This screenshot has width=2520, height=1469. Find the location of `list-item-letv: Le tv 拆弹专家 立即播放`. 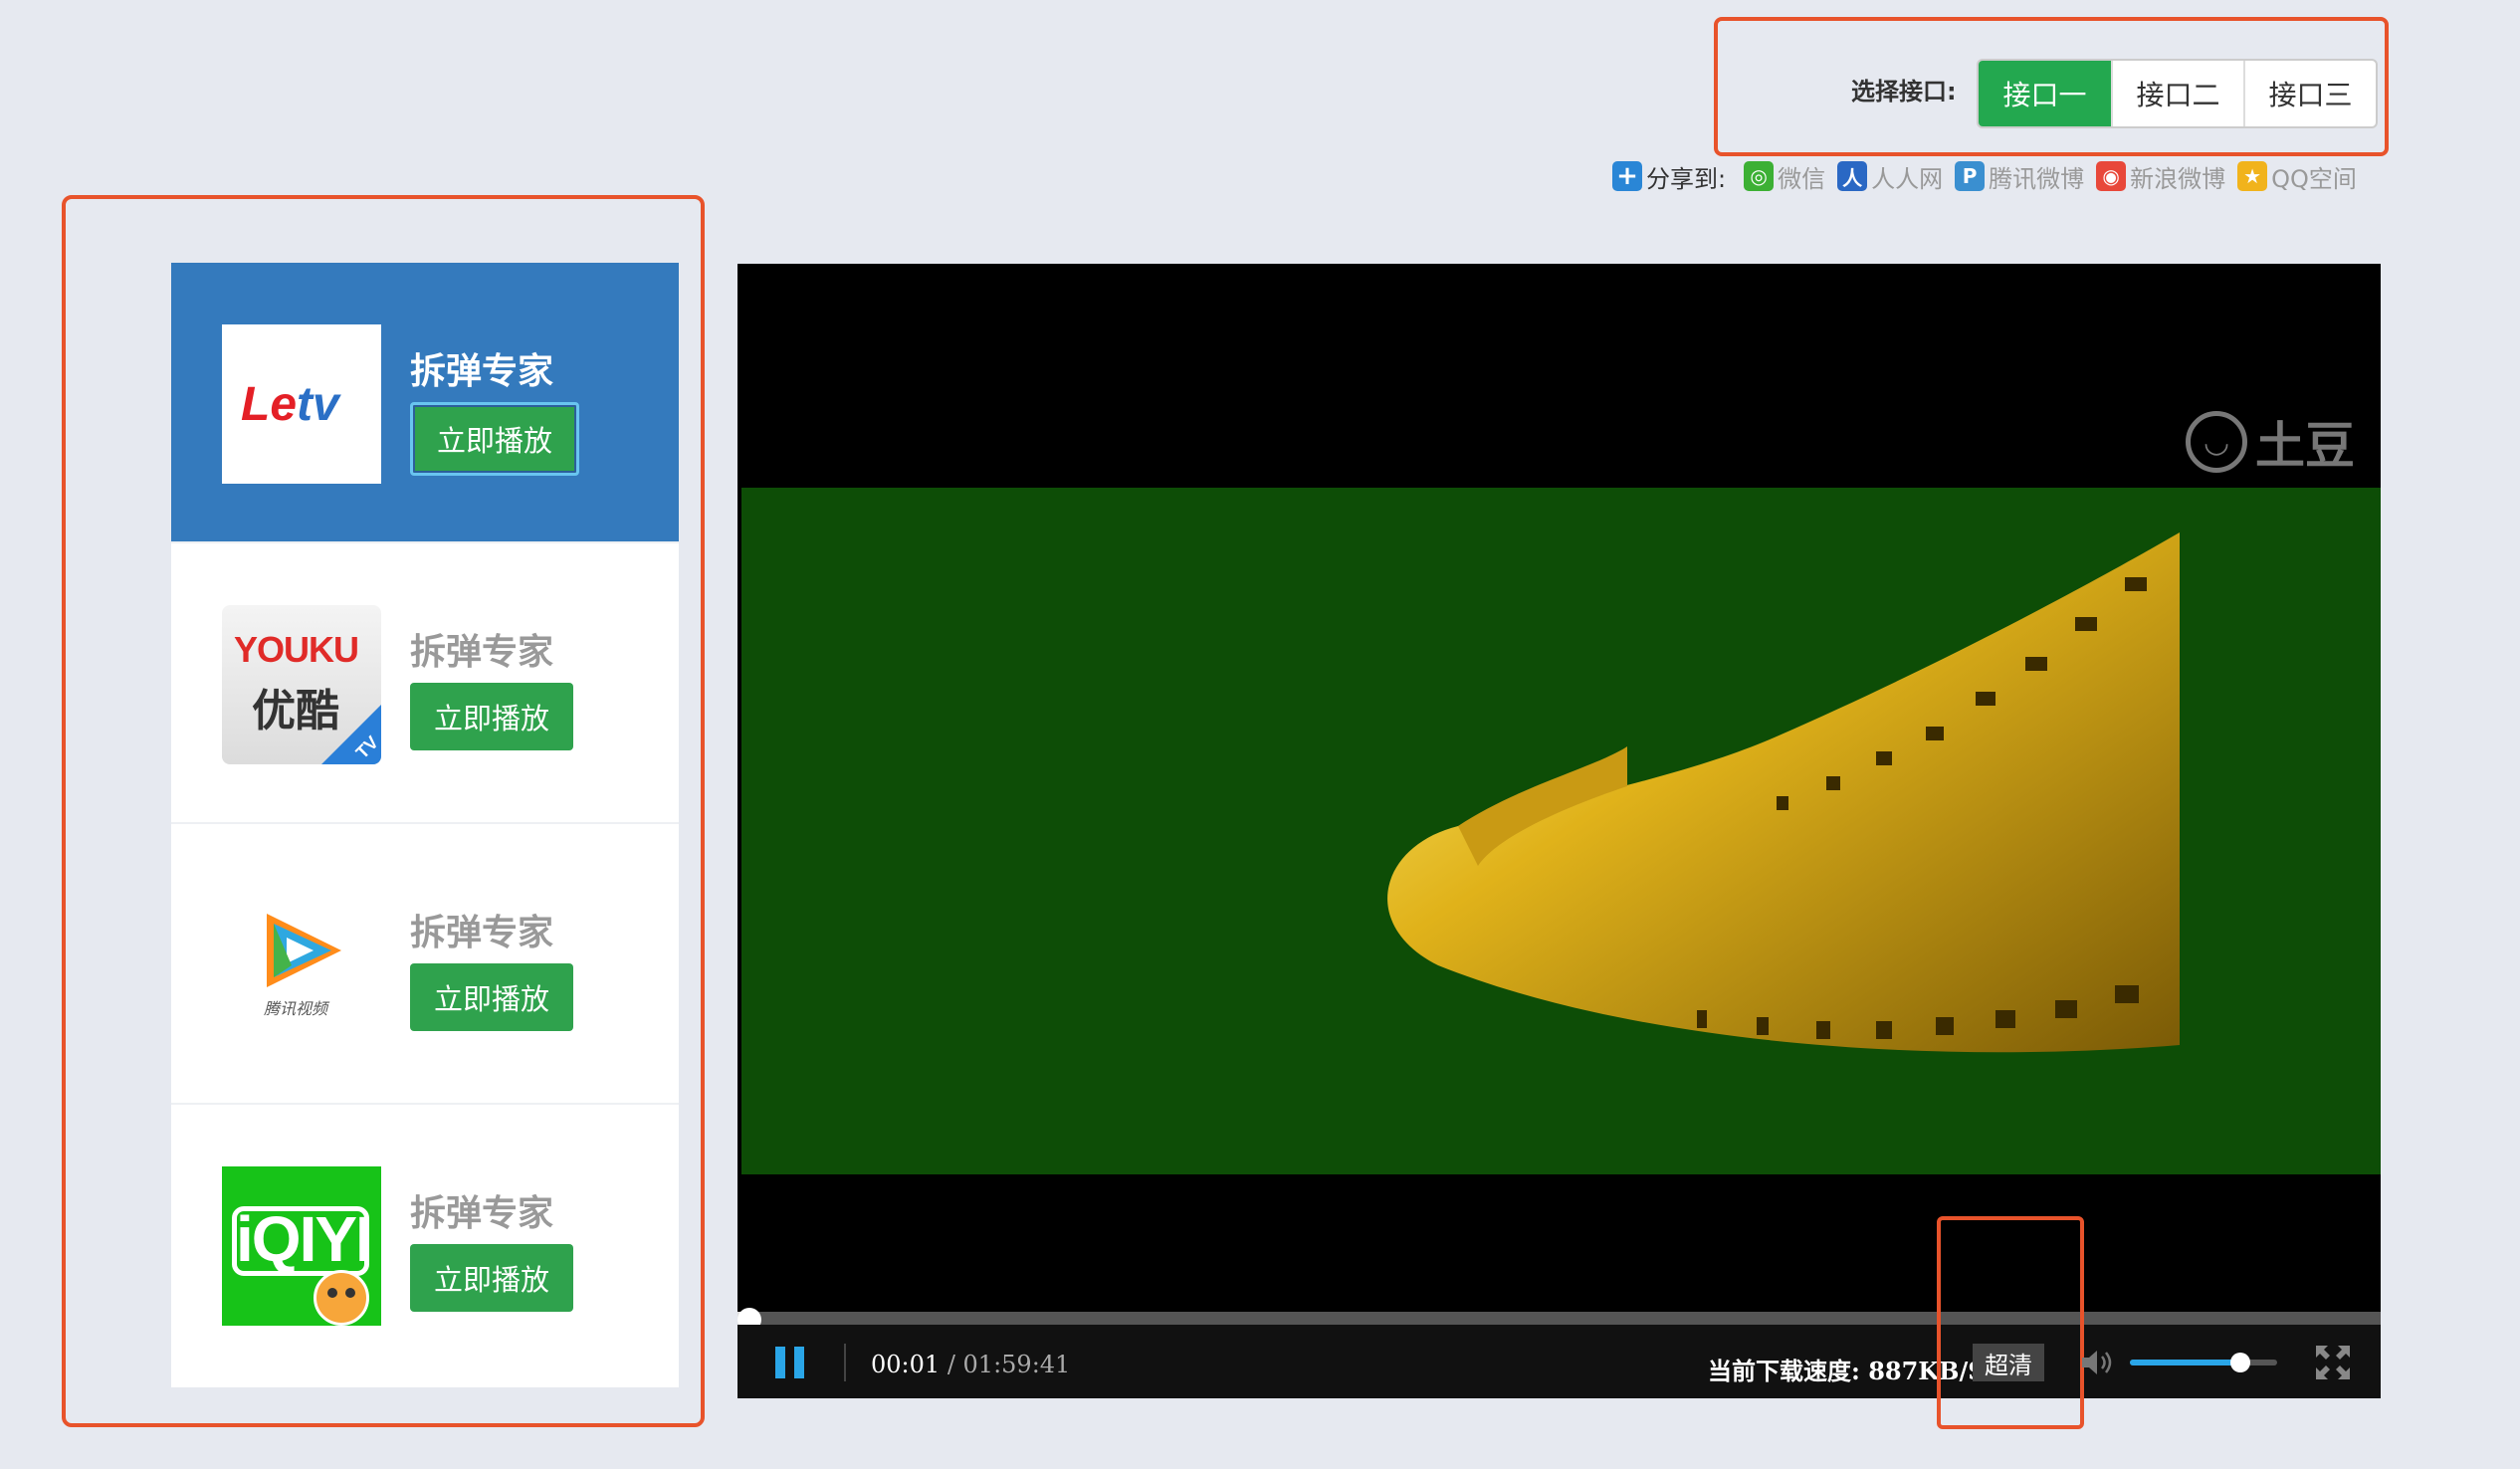

list-item-letv: Le tv 拆弹专家 立即播放 is located at coordinates (425, 403).